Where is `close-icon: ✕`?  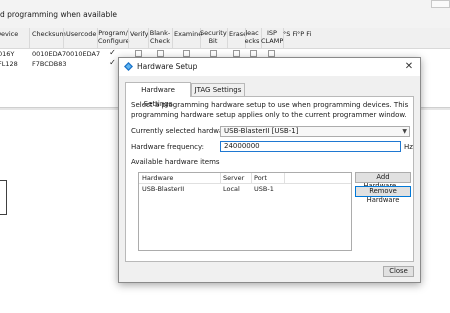 close-icon: ✕ is located at coordinates (409, 67).